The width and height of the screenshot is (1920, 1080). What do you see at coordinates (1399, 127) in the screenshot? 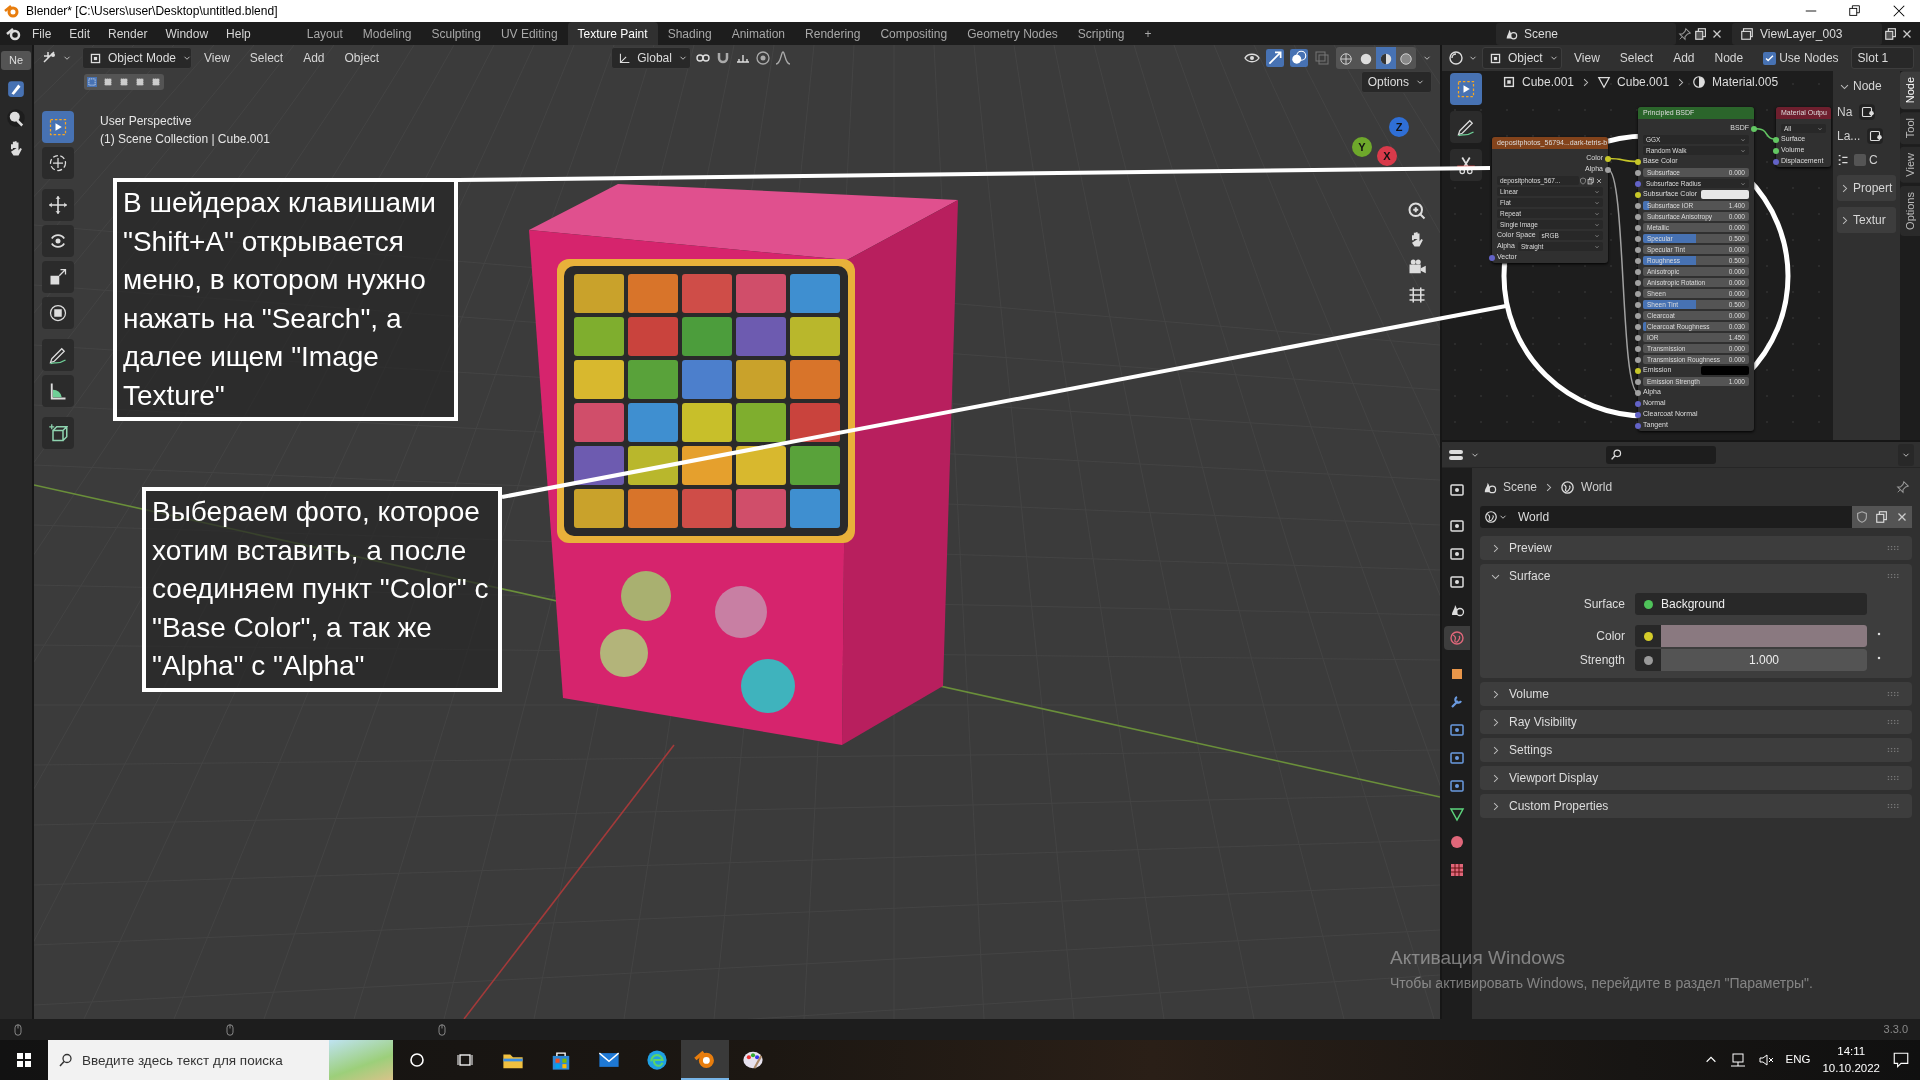
I see `gizmo-axis-handle: Z` at bounding box center [1399, 127].